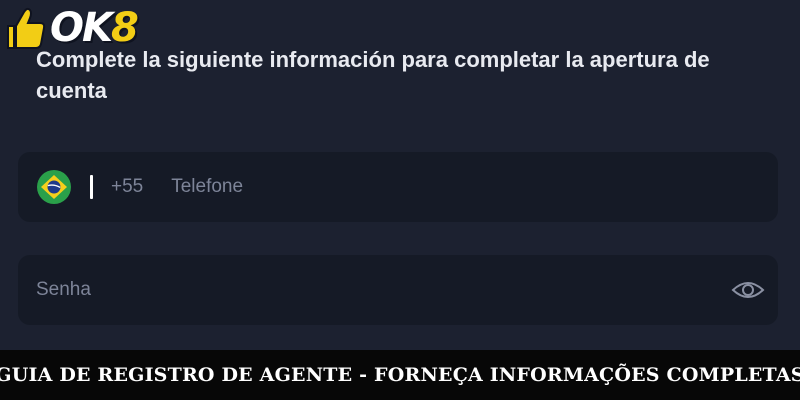 The width and height of the screenshot is (800, 400). What do you see at coordinates (411, 187) in the screenshot?
I see `phone-input` at bounding box center [411, 187].